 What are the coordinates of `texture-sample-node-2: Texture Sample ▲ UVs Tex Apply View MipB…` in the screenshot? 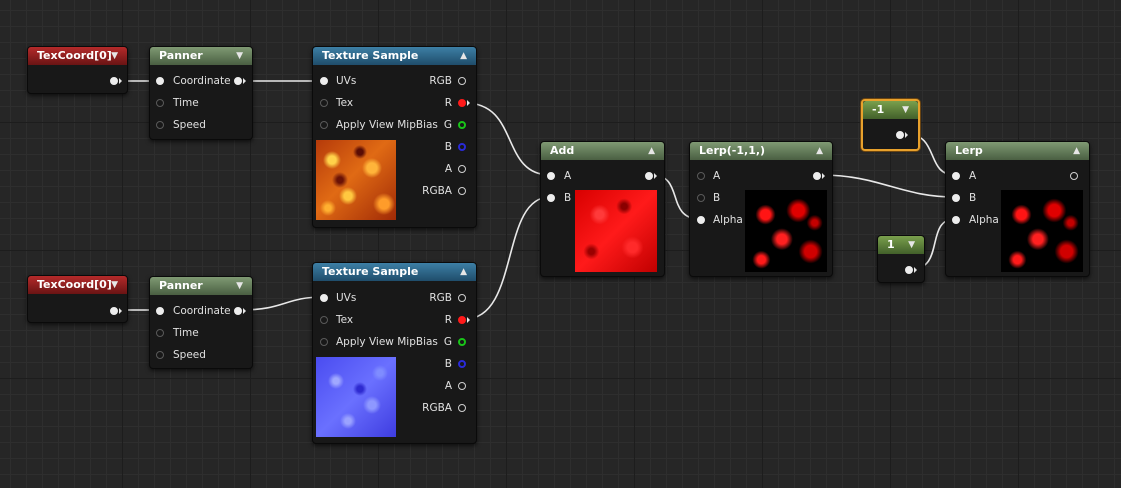 It's located at (394, 353).